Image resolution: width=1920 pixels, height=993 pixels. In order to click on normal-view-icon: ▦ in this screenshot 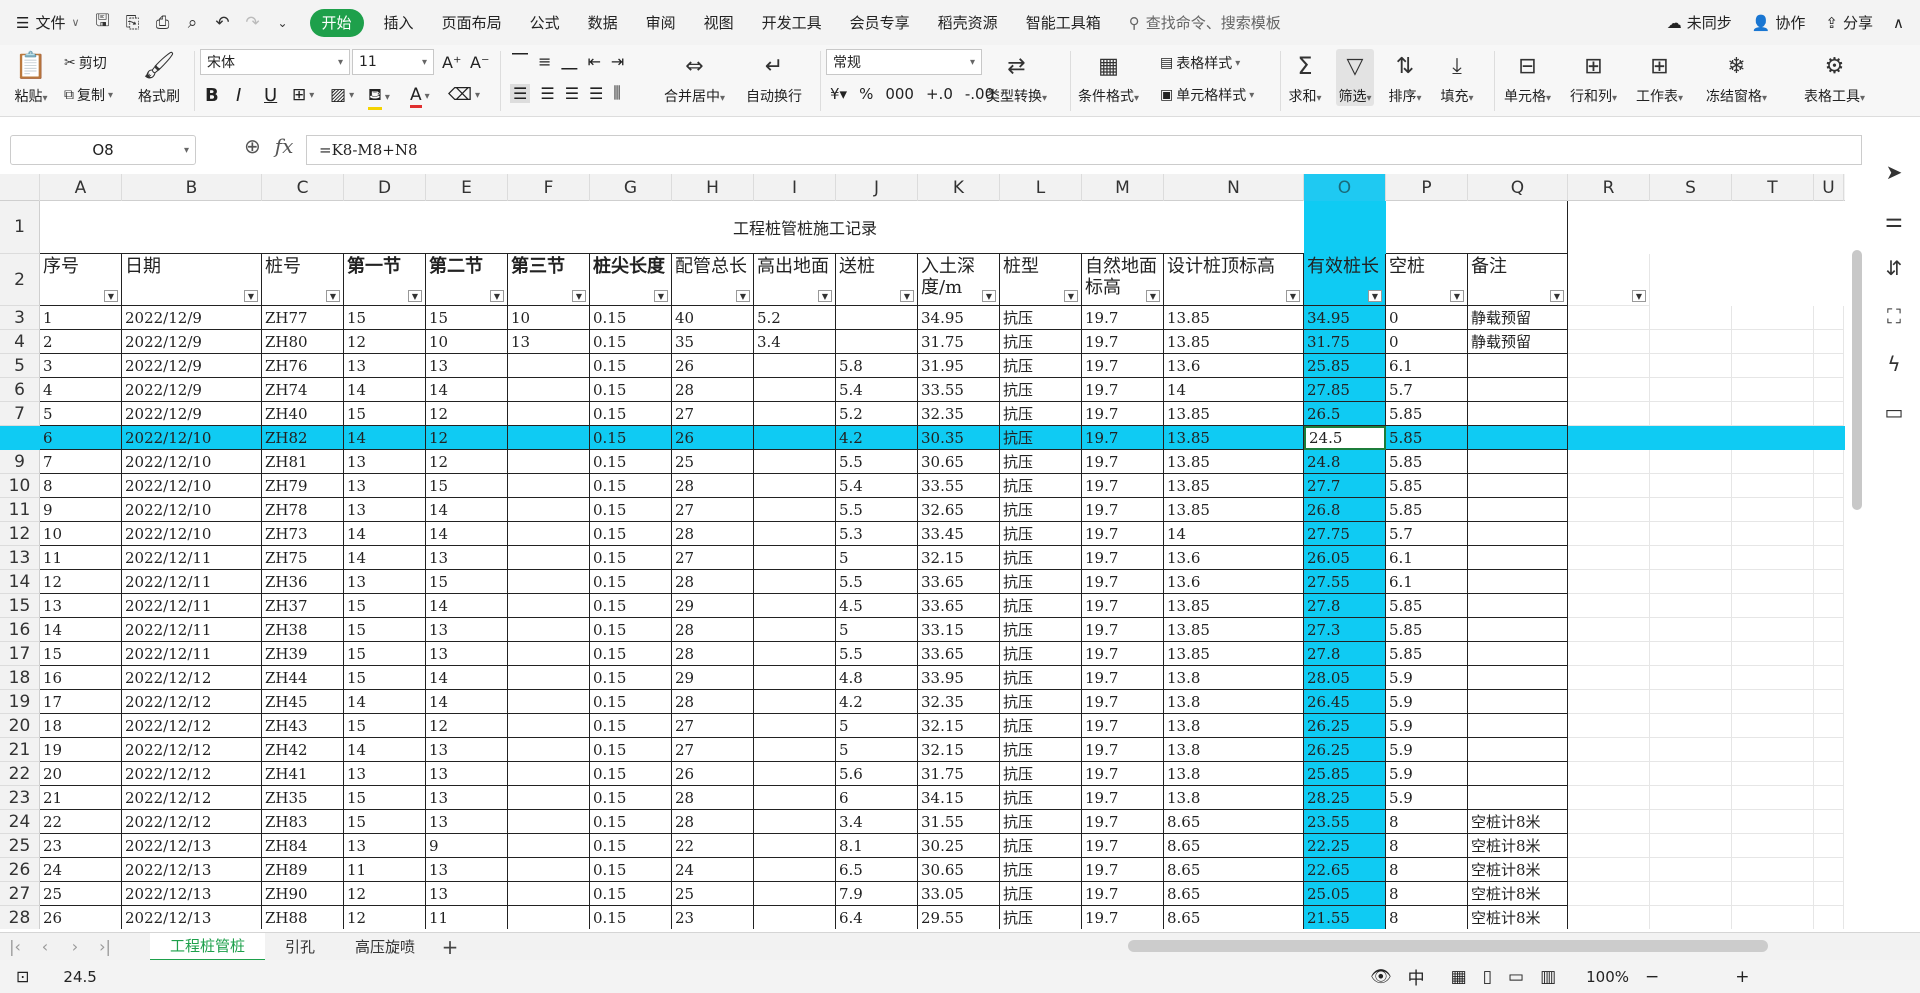, I will do `click(1459, 977)`.